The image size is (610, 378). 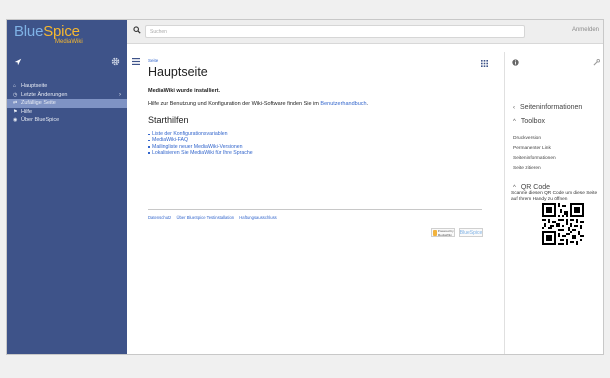 I want to click on gear-icon, so click(x=115, y=61).